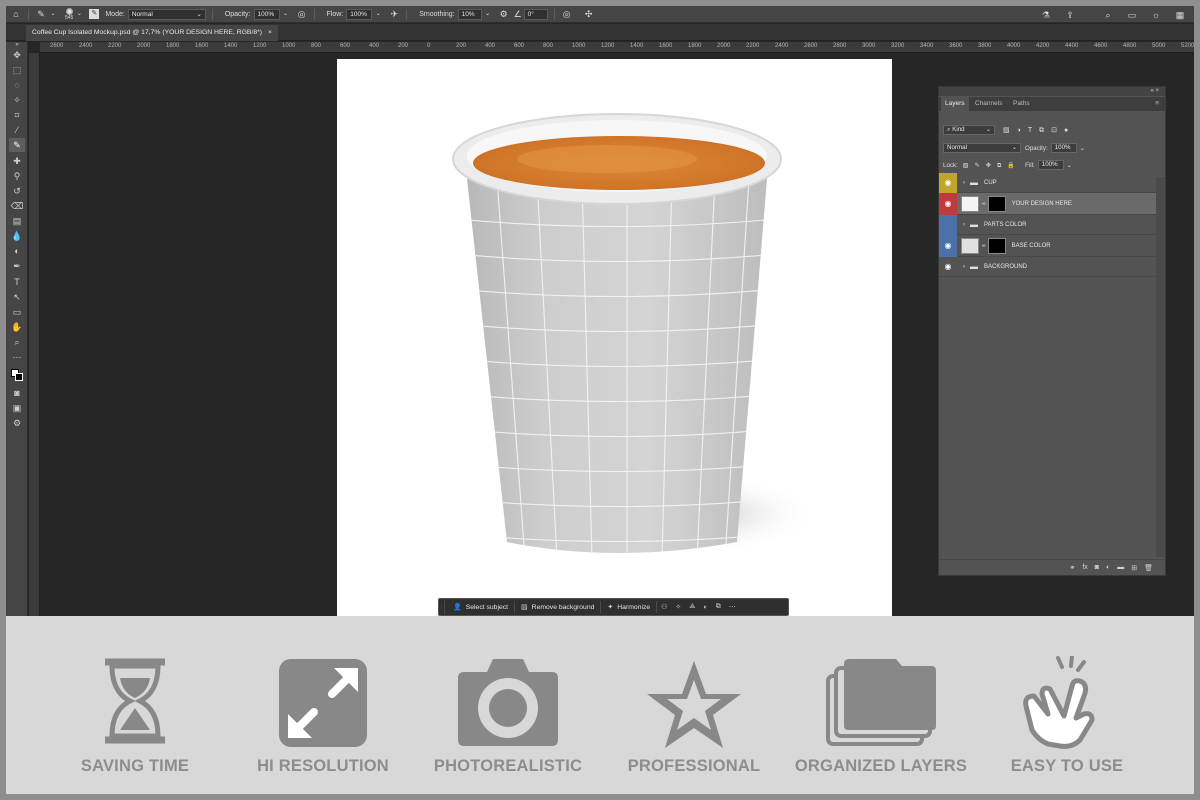 This screenshot has width=1200, height=800. I want to click on blur-tool-icon: 💧, so click(17, 236).